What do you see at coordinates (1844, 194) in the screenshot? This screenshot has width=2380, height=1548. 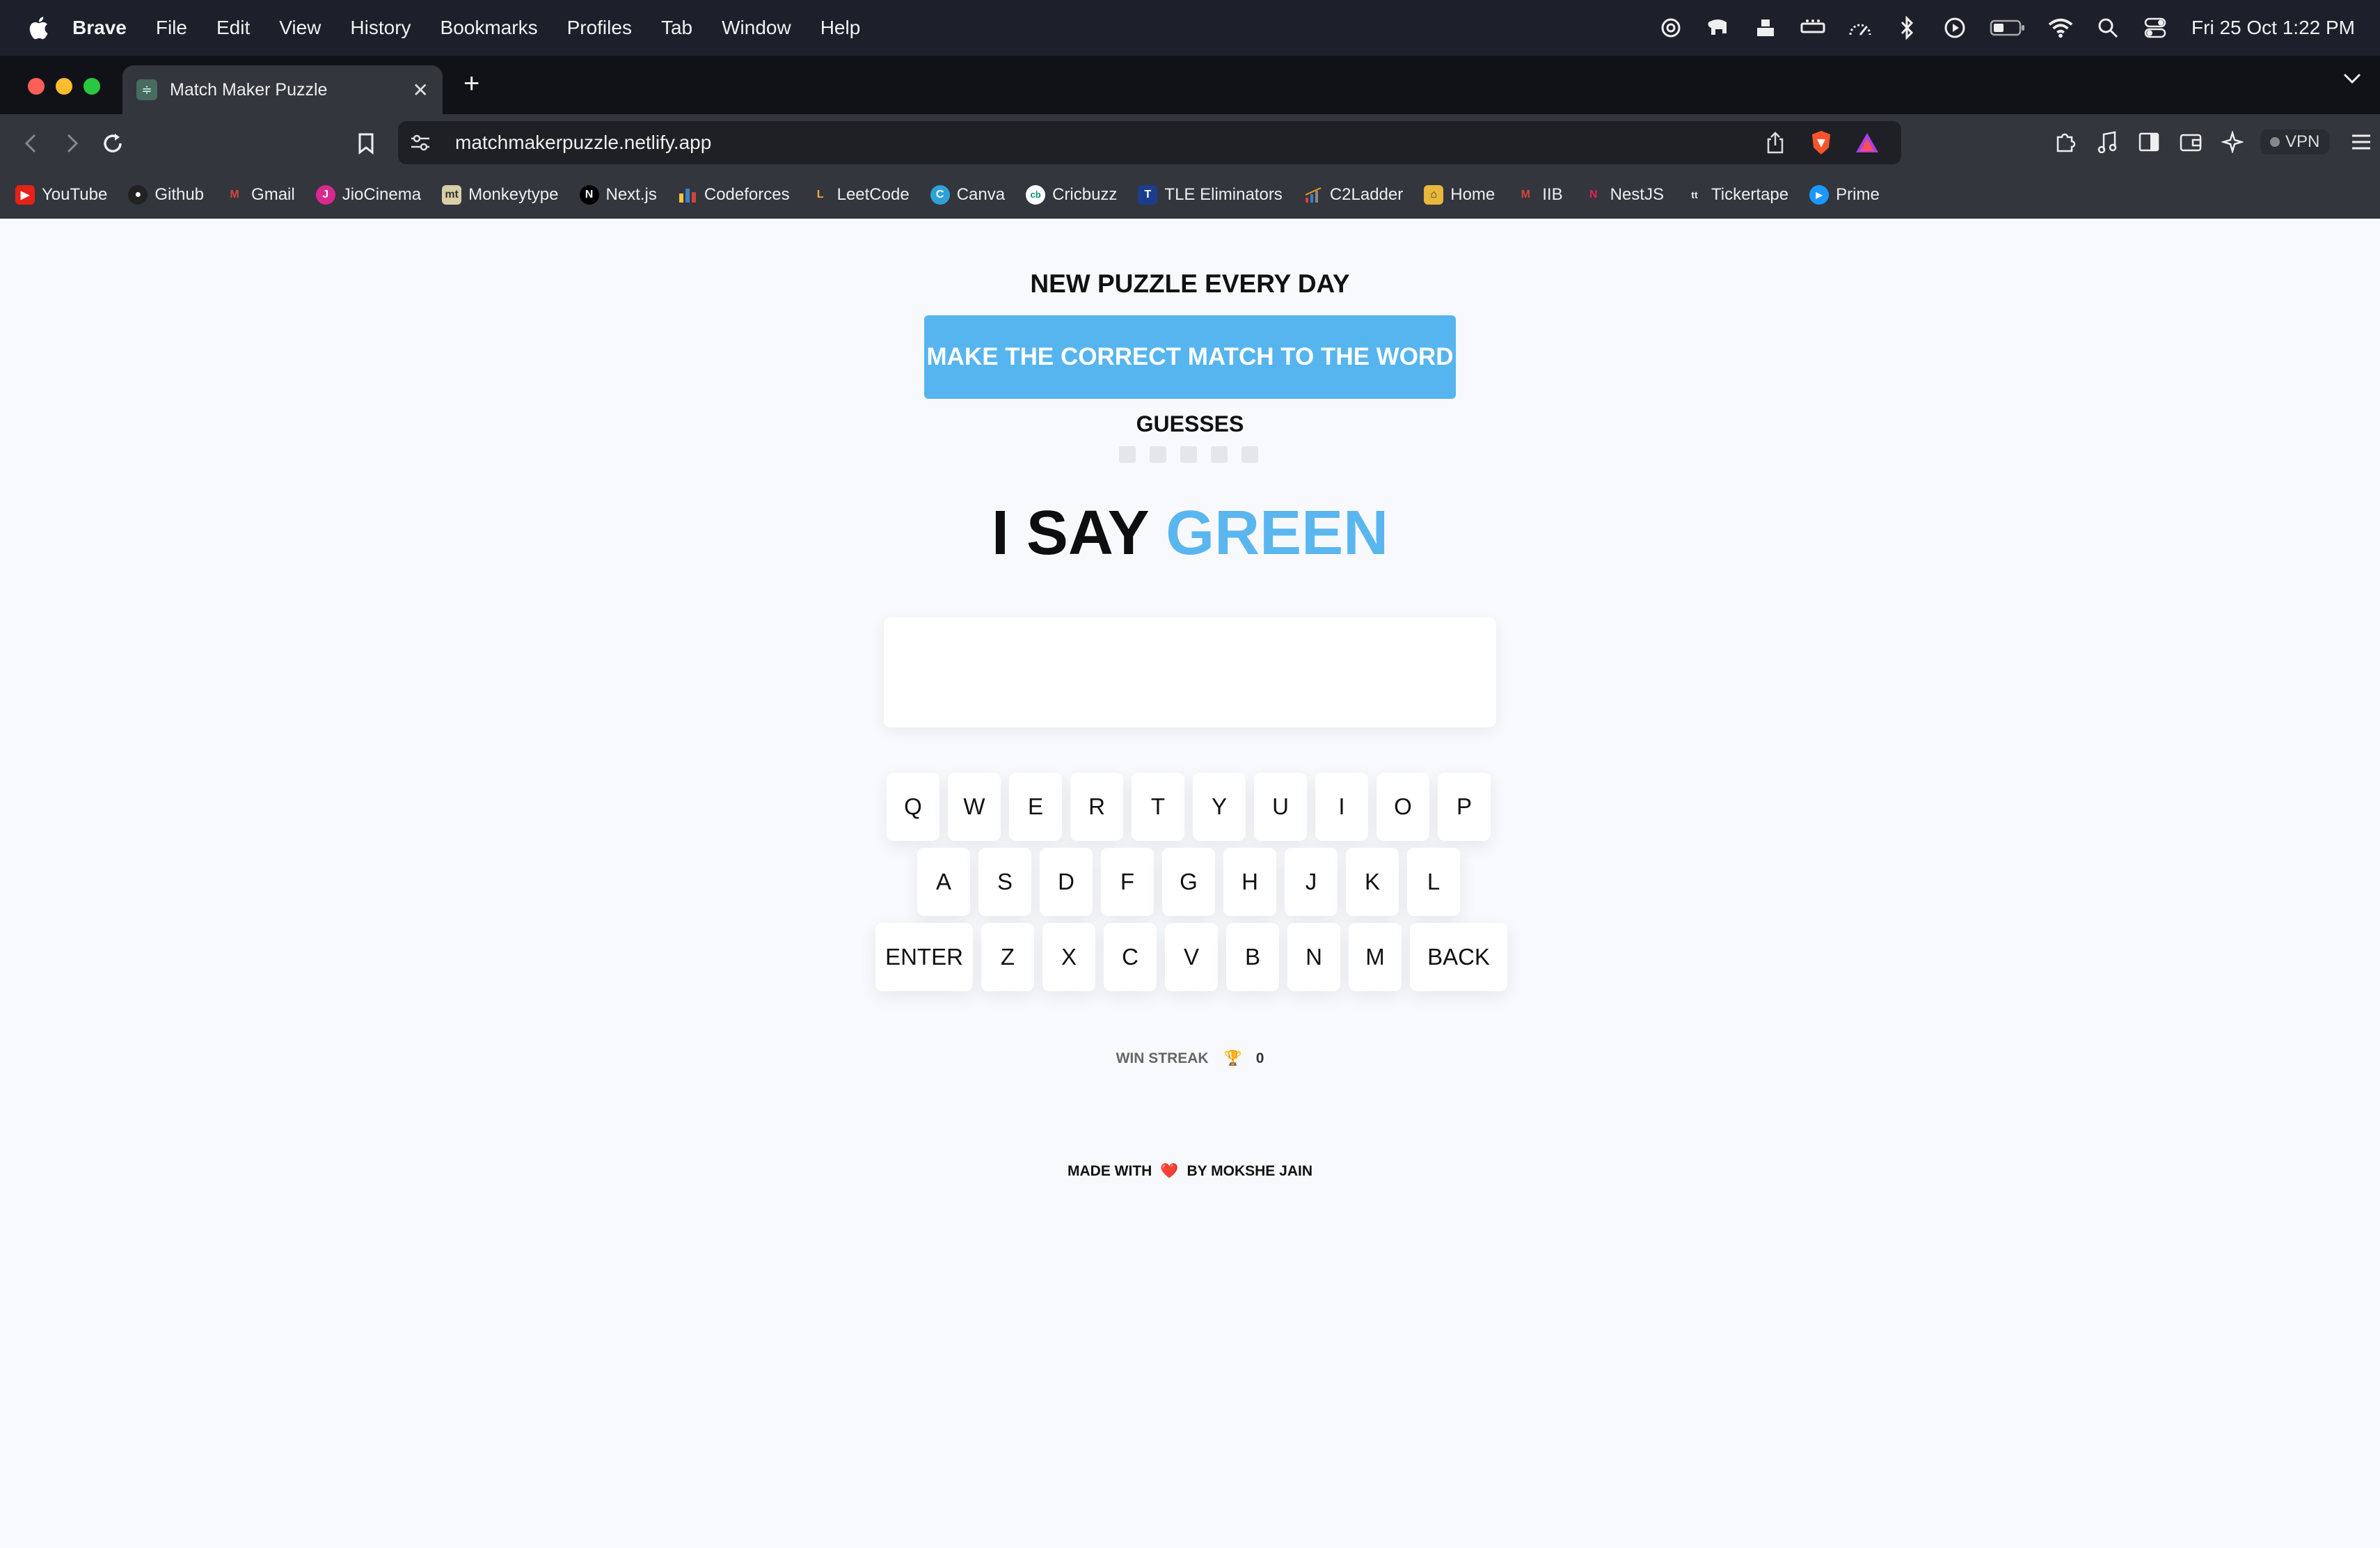 I see `bookmark-prime: ▶ Prime` at bounding box center [1844, 194].